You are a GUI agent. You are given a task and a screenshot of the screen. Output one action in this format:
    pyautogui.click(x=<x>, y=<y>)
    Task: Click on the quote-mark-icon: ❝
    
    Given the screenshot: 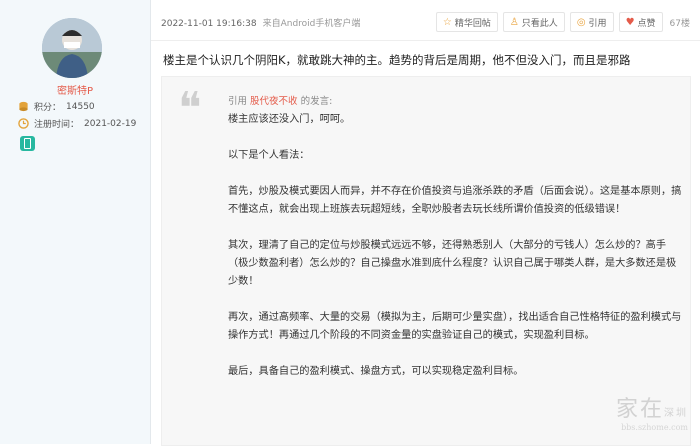 What is the action you would take?
    pyautogui.click(x=190, y=108)
    